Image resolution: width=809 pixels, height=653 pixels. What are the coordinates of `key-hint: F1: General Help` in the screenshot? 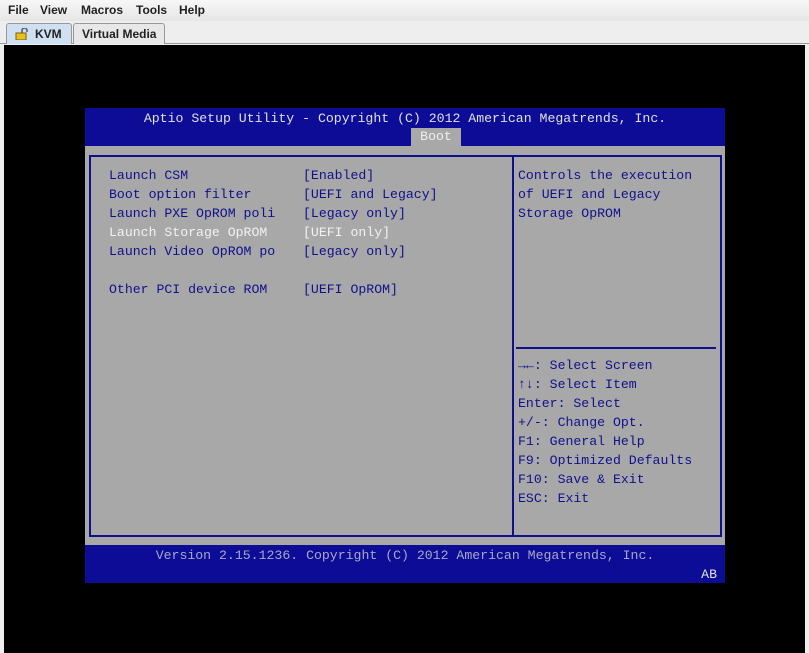 It's located at (581, 441).